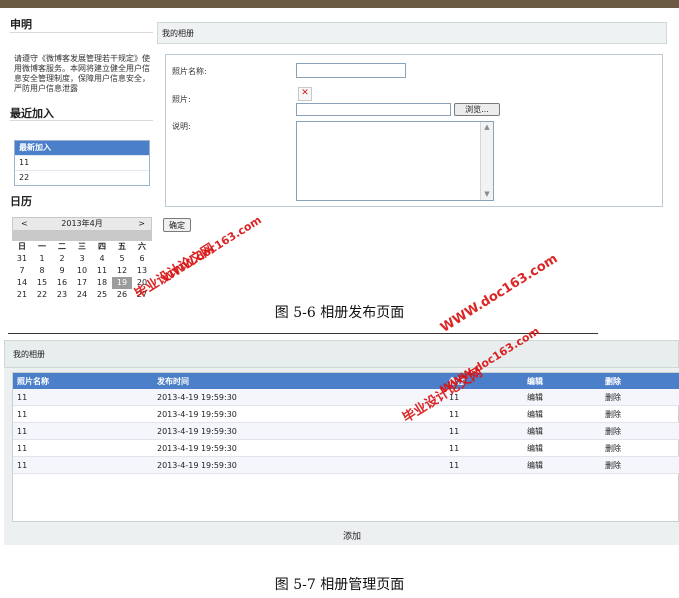 Image resolution: width=679 pixels, height=598 pixels. Describe the element at coordinates (122, 246) in the screenshot. I see `calendar-weekday: 五` at that location.